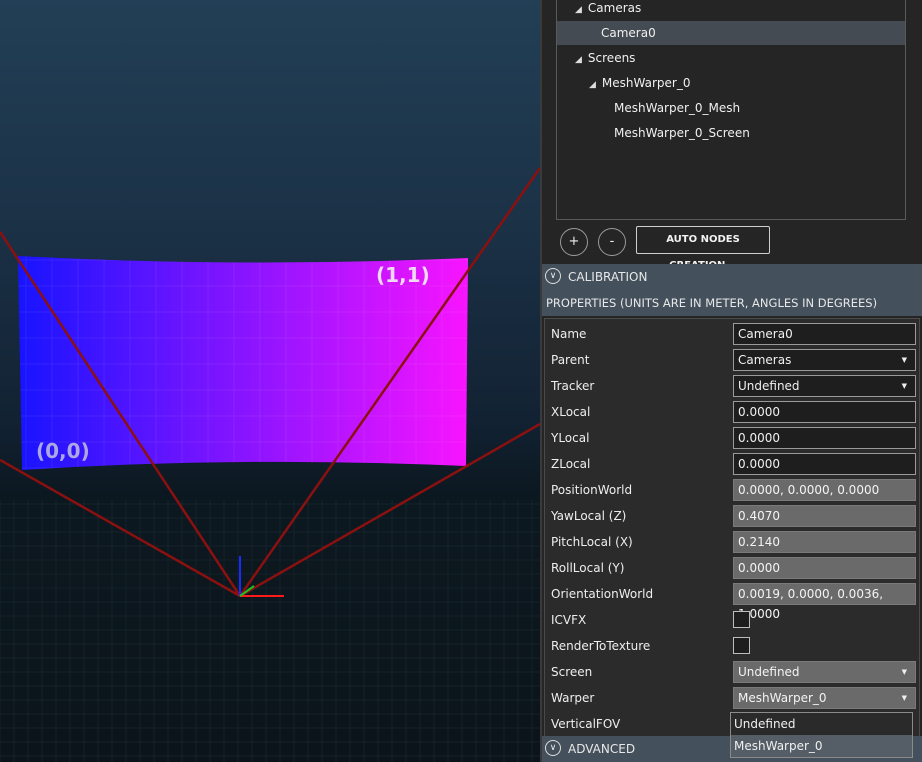  Describe the element at coordinates (732, 542) in the screenshot. I see `property-row-pitchlocal: PitchLocal (X) 0.2140` at that location.